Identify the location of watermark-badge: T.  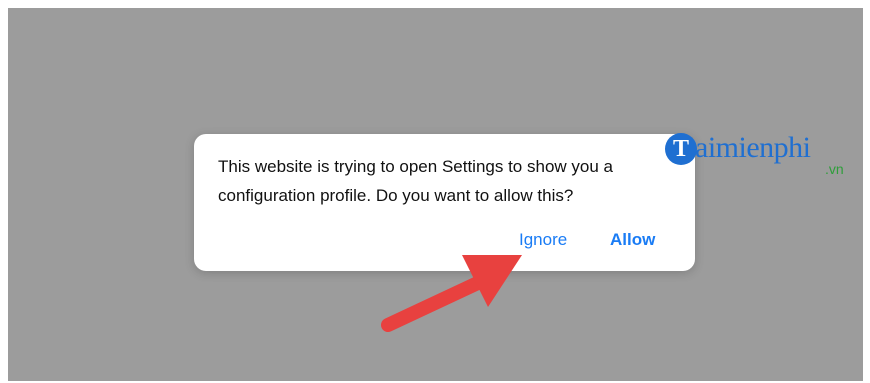
(681, 149).